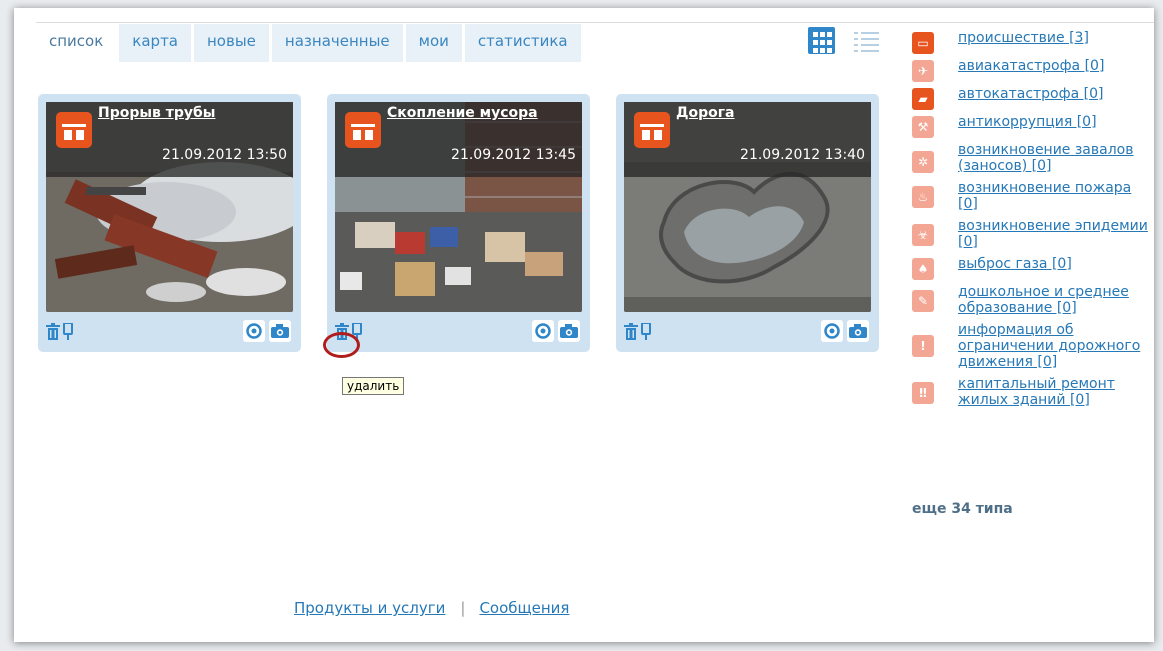 This screenshot has width=1163, height=651. Describe the element at coordinates (433, 43) in the screenshot. I see `tab-mine: мои` at that location.